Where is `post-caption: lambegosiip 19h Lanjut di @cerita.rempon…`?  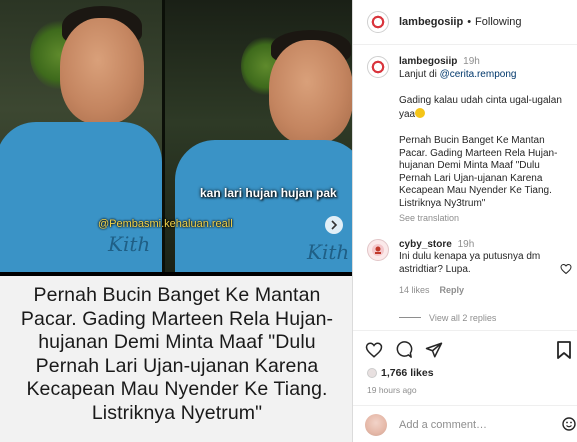
post-caption: lambegosiip 19h Lanjut di @cerita.rempon… is located at coordinates (466, 140).